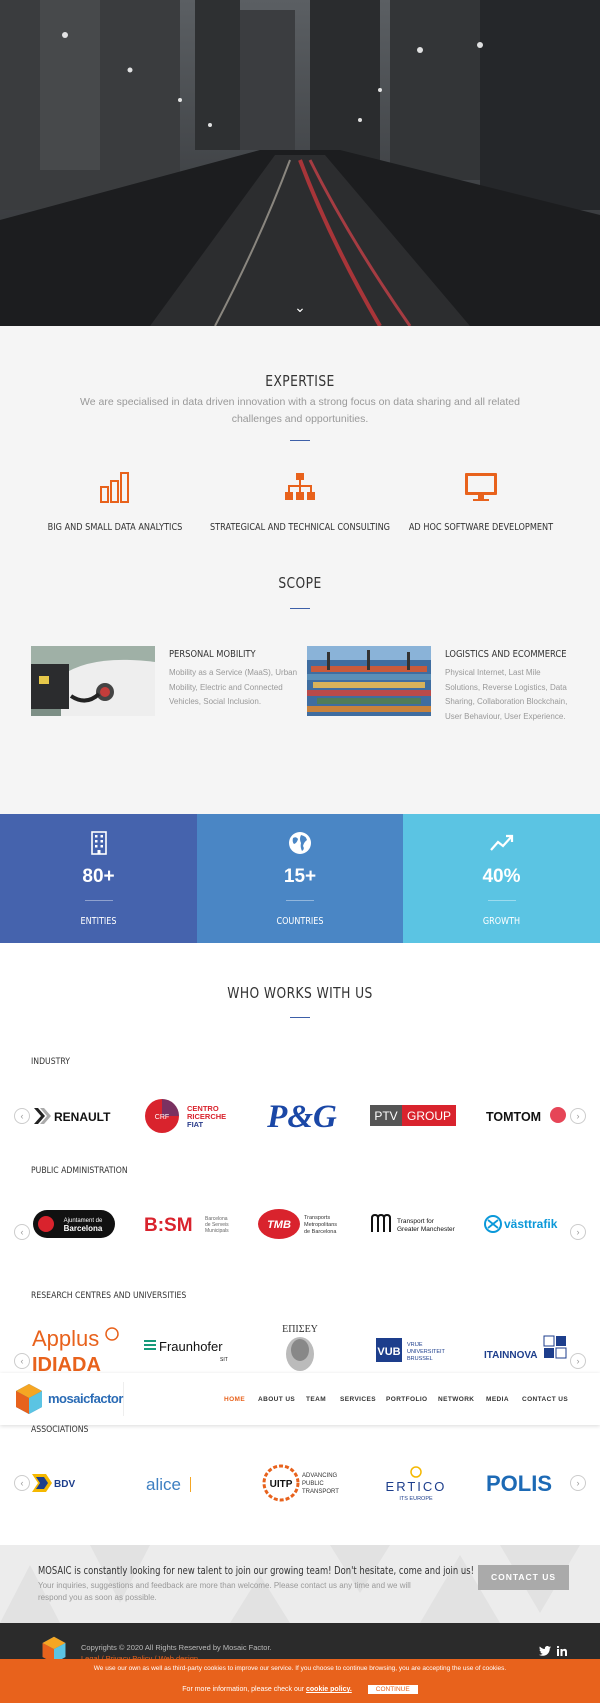 The image size is (600, 1703). What do you see at coordinates (313, 1484) in the screenshot?
I see `logo-text: PUBLIC` at bounding box center [313, 1484].